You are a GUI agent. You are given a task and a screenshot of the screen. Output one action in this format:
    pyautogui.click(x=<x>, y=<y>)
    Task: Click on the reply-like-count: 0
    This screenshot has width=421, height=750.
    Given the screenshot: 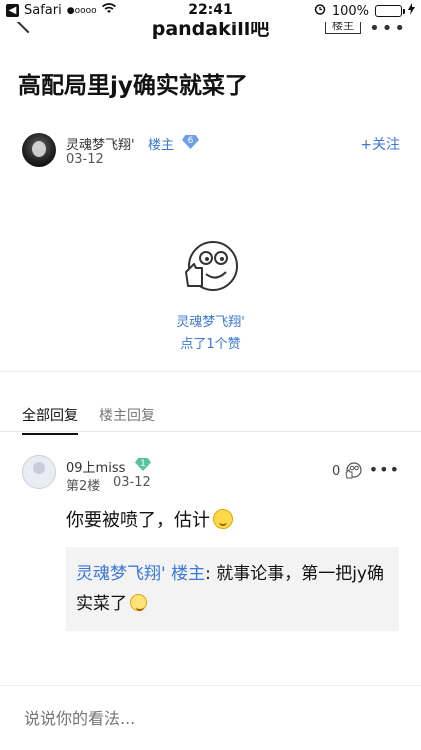 What is the action you would take?
    pyautogui.click(x=336, y=471)
    